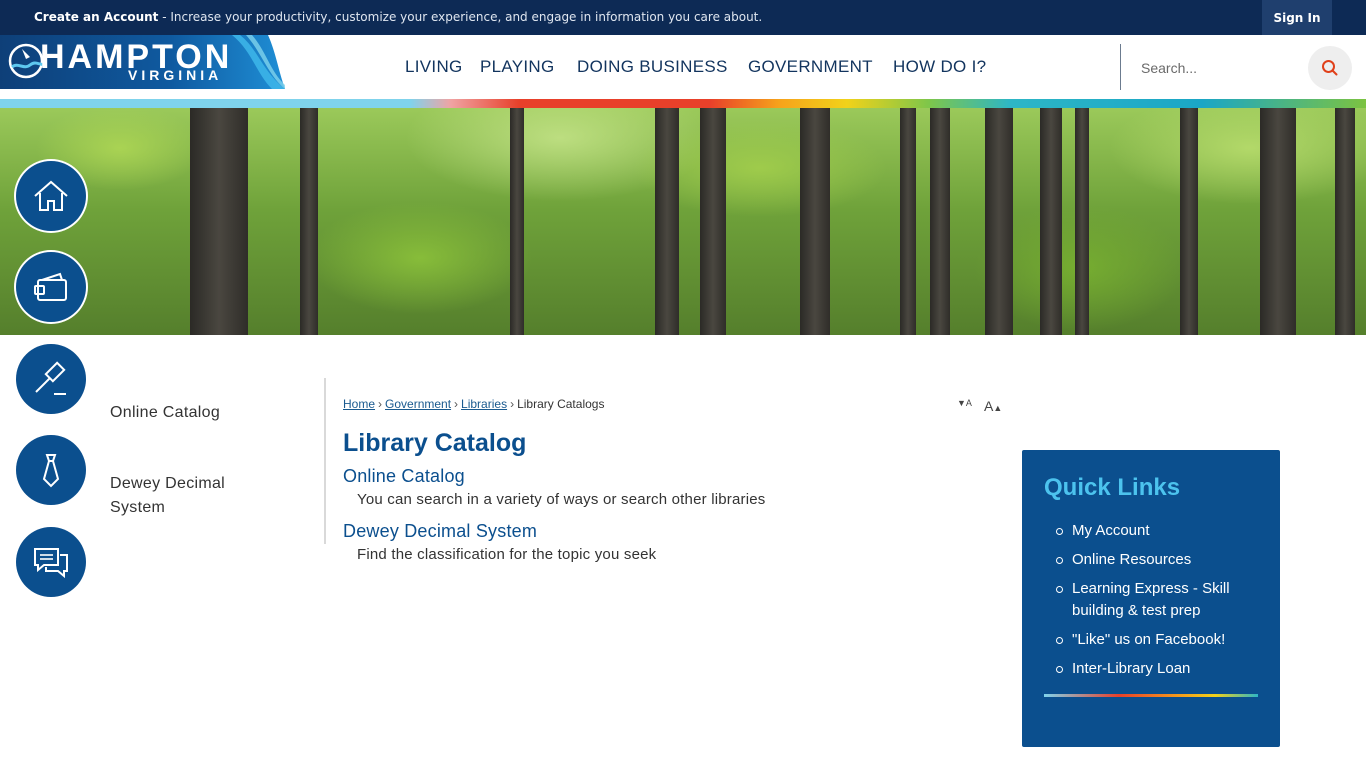  Describe the element at coordinates (325, 461) in the screenshot. I see `sidenav-divider` at that location.